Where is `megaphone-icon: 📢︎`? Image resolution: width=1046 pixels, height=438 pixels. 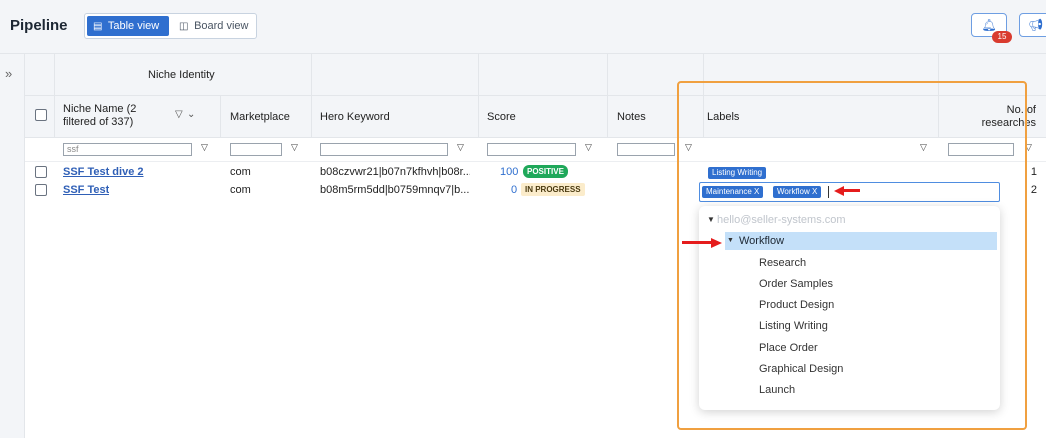
megaphone-icon: 📢︎ is located at coordinates (1036, 25).